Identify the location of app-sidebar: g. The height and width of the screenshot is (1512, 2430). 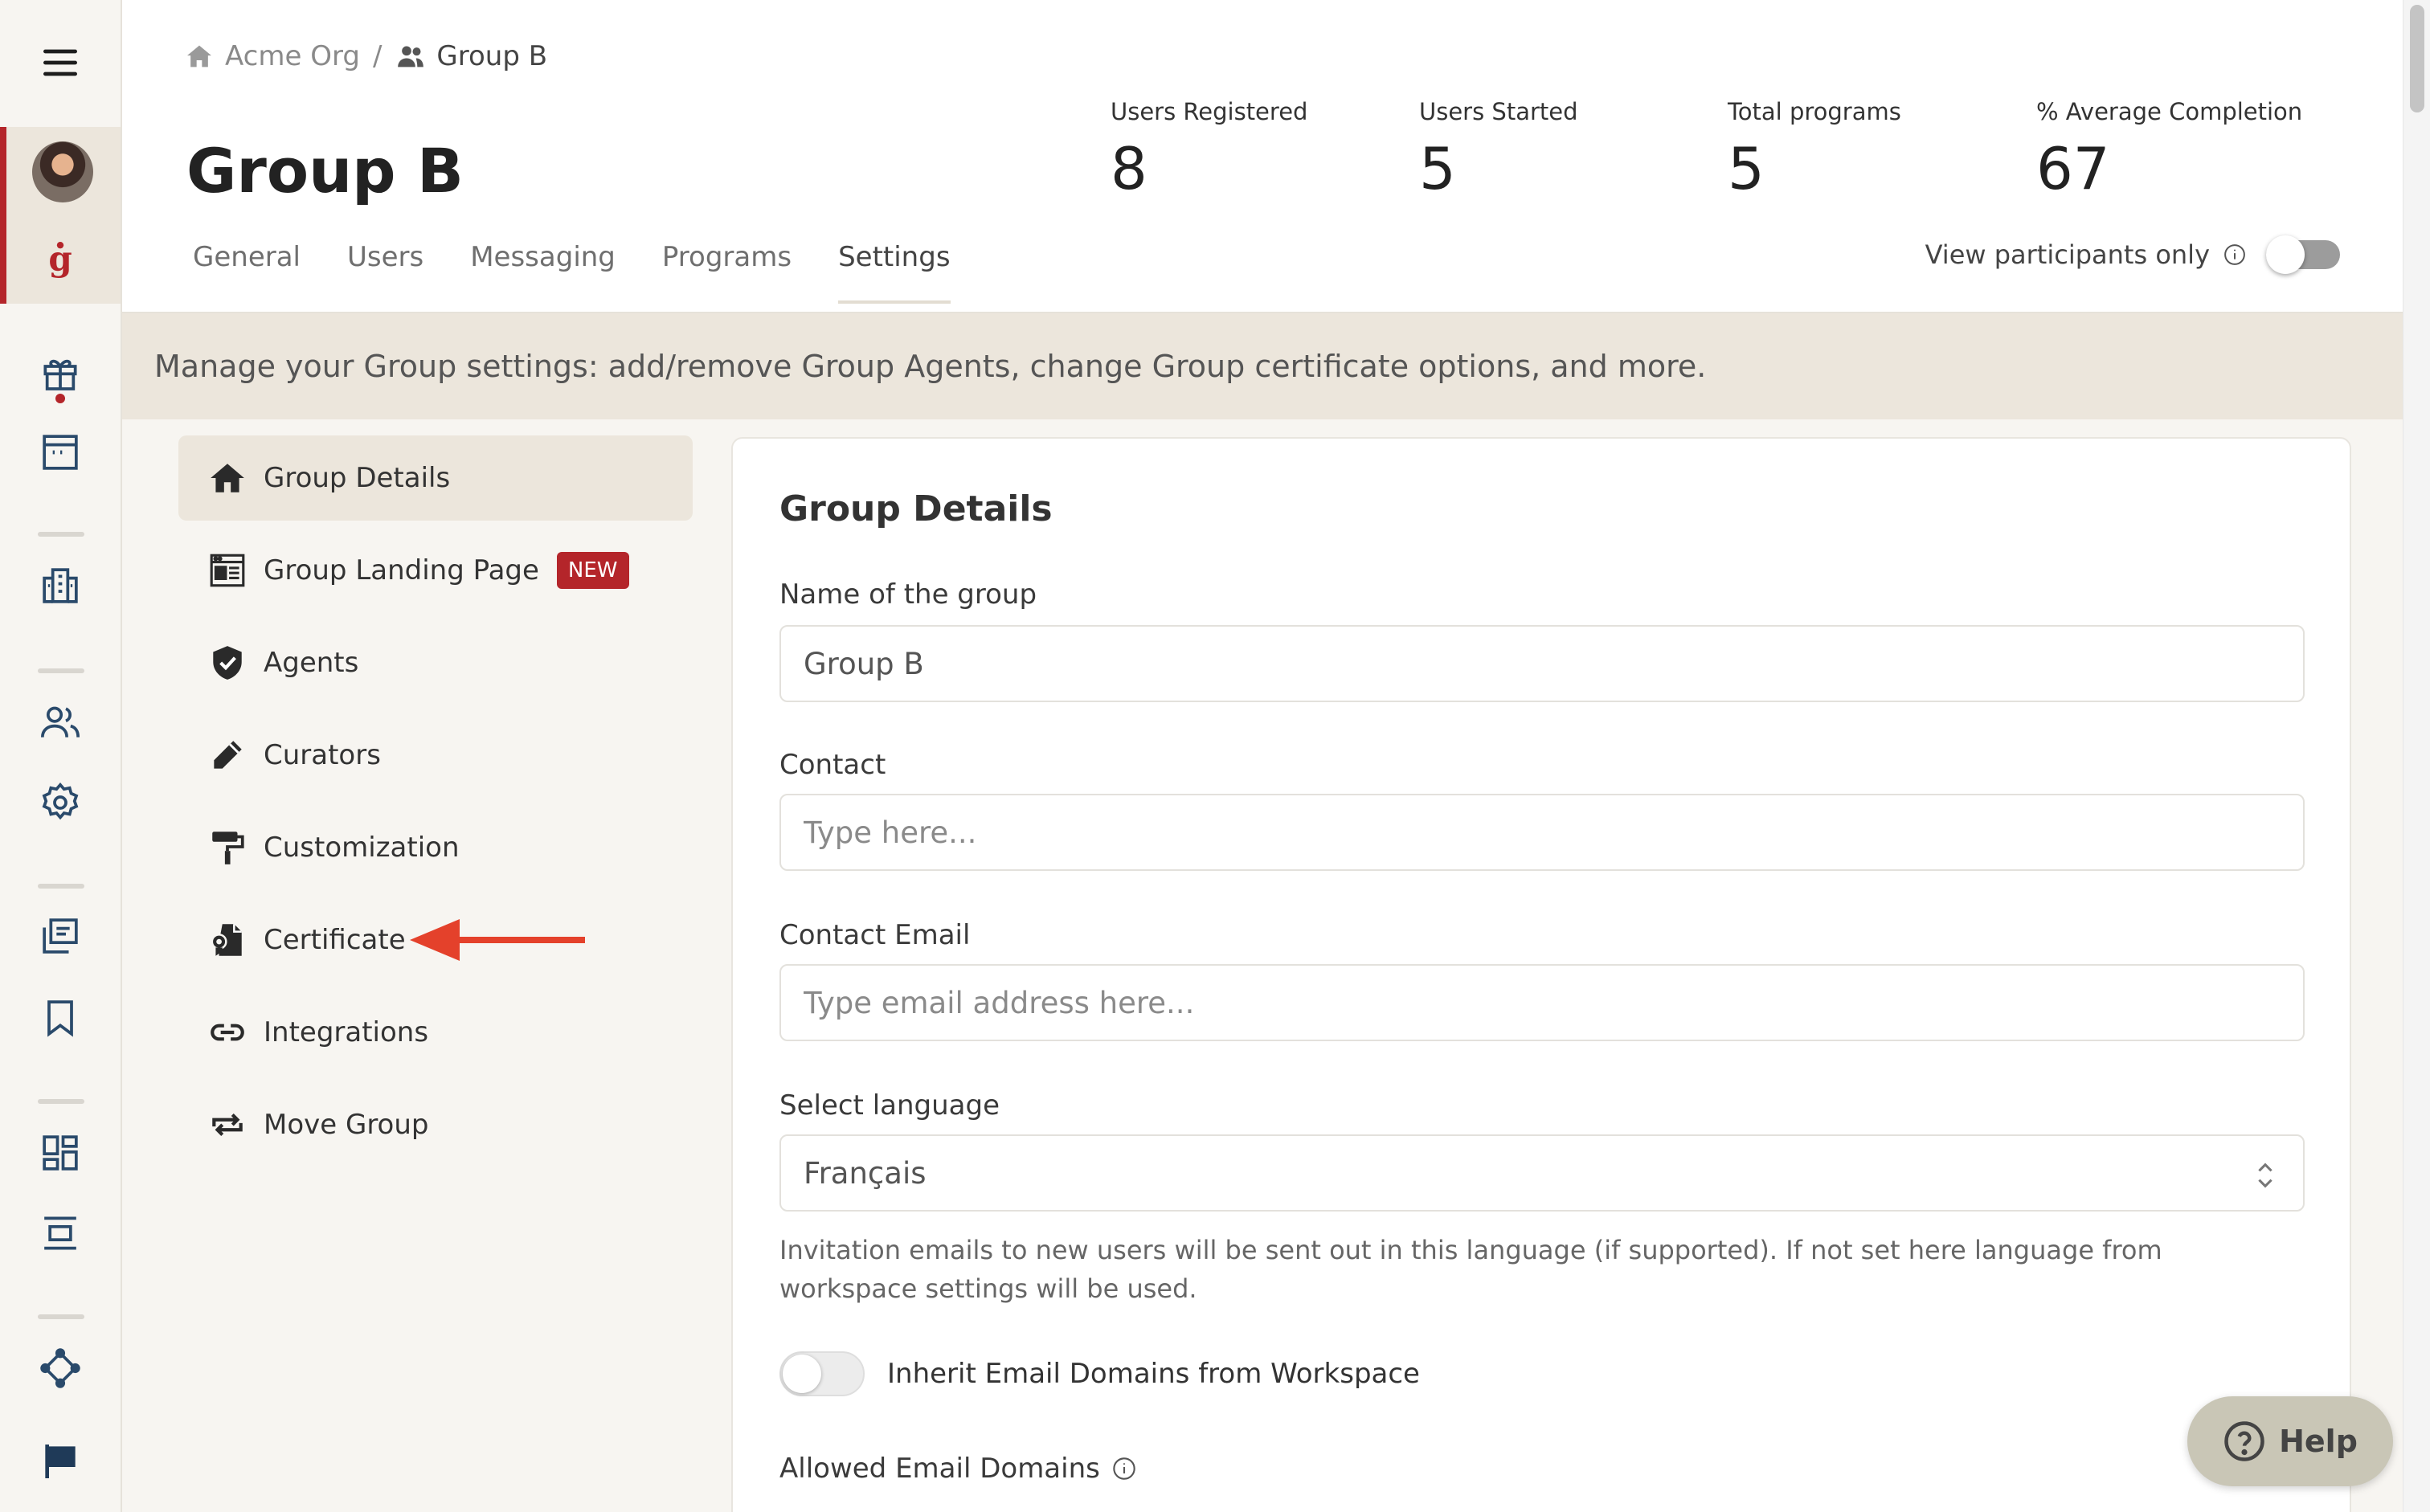
(61, 756).